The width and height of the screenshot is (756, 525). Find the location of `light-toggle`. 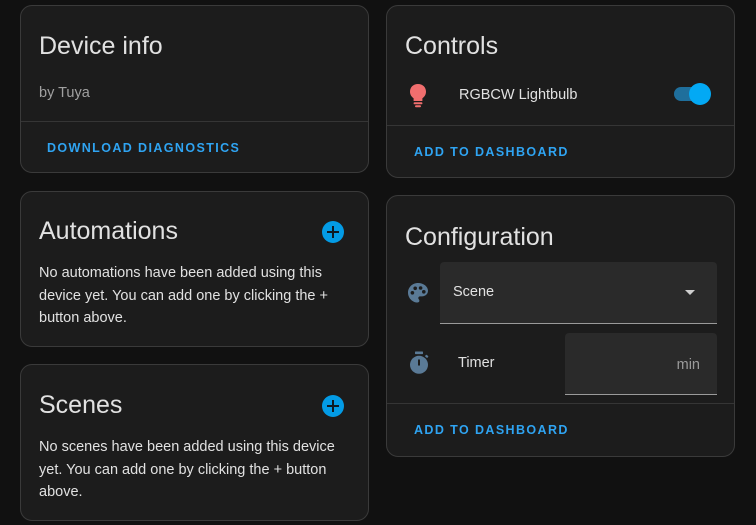

light-toggle is located at coordinates (692, 94).